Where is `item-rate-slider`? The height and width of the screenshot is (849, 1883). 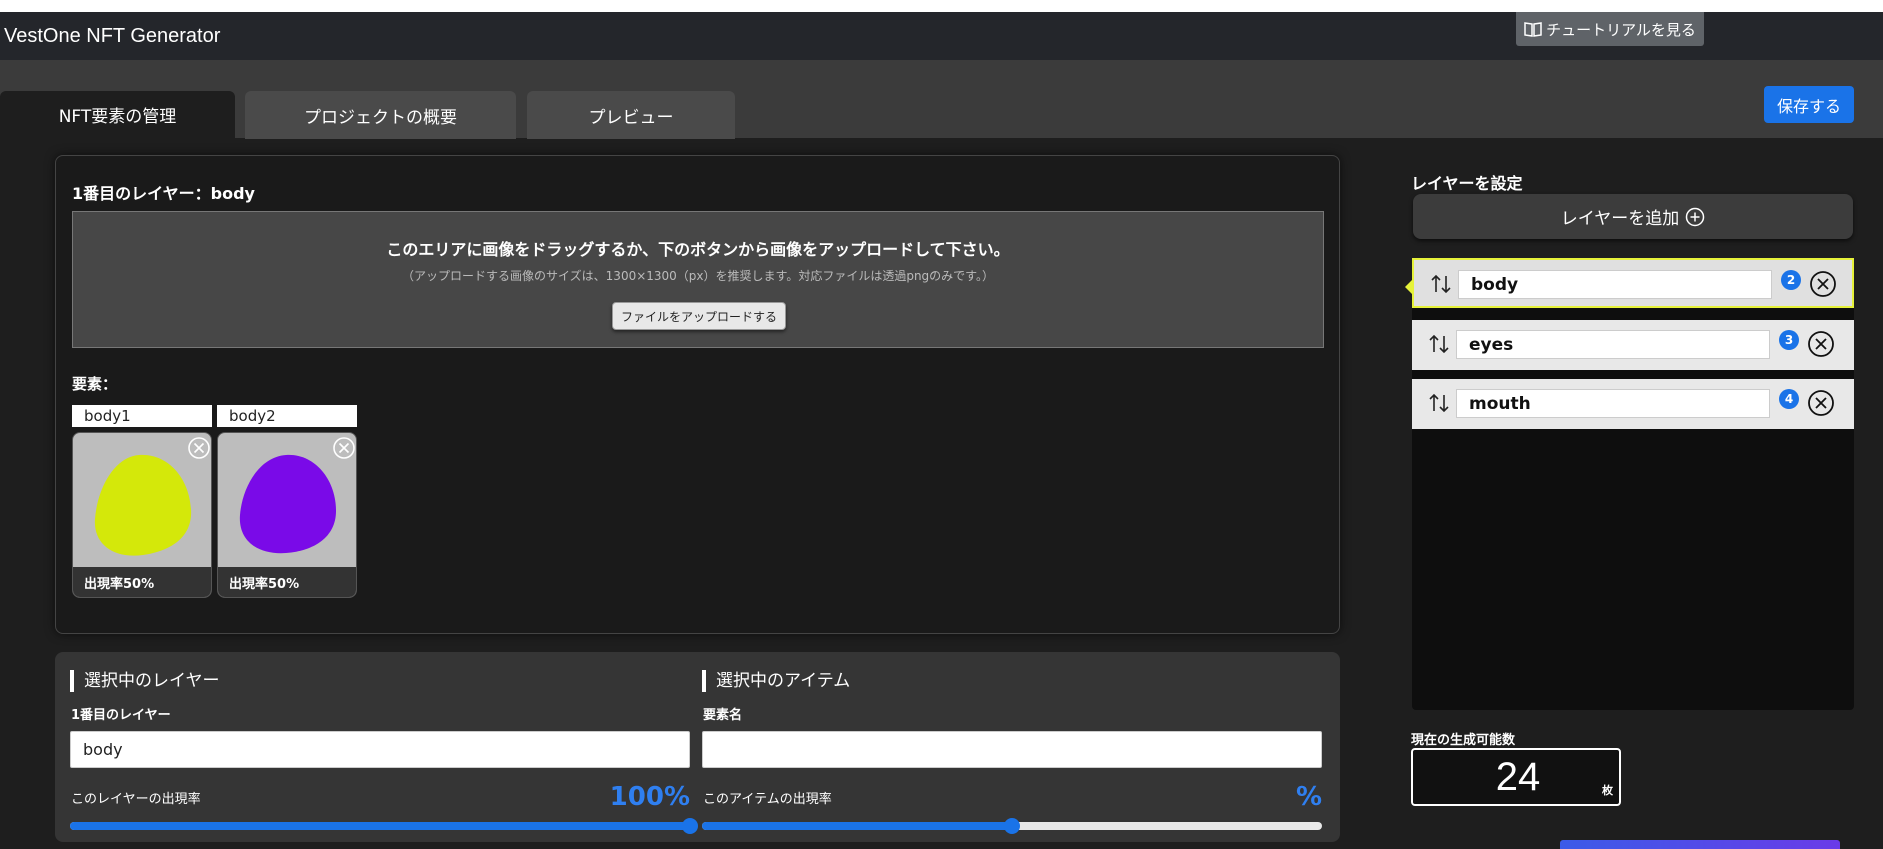
item-rate-slider is located at coordinates (1012, 826).